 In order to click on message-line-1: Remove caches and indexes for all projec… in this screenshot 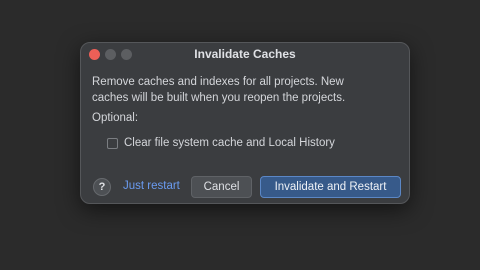, I will do `click(218, 82)`.